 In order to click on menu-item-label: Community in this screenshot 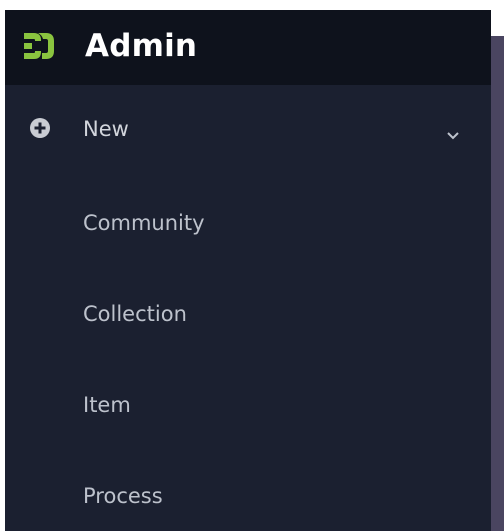, I will do `click(144, 222)`.